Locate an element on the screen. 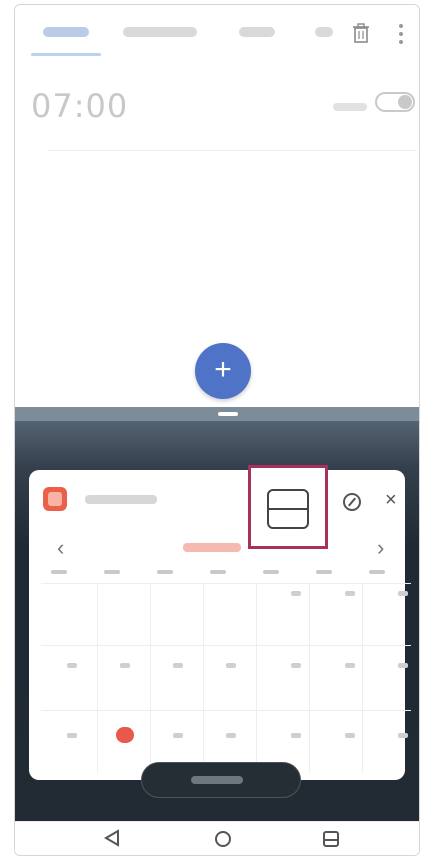 This screenshot has height=862, width=434. back-triangle-icon is located at coordinates (112, 838).